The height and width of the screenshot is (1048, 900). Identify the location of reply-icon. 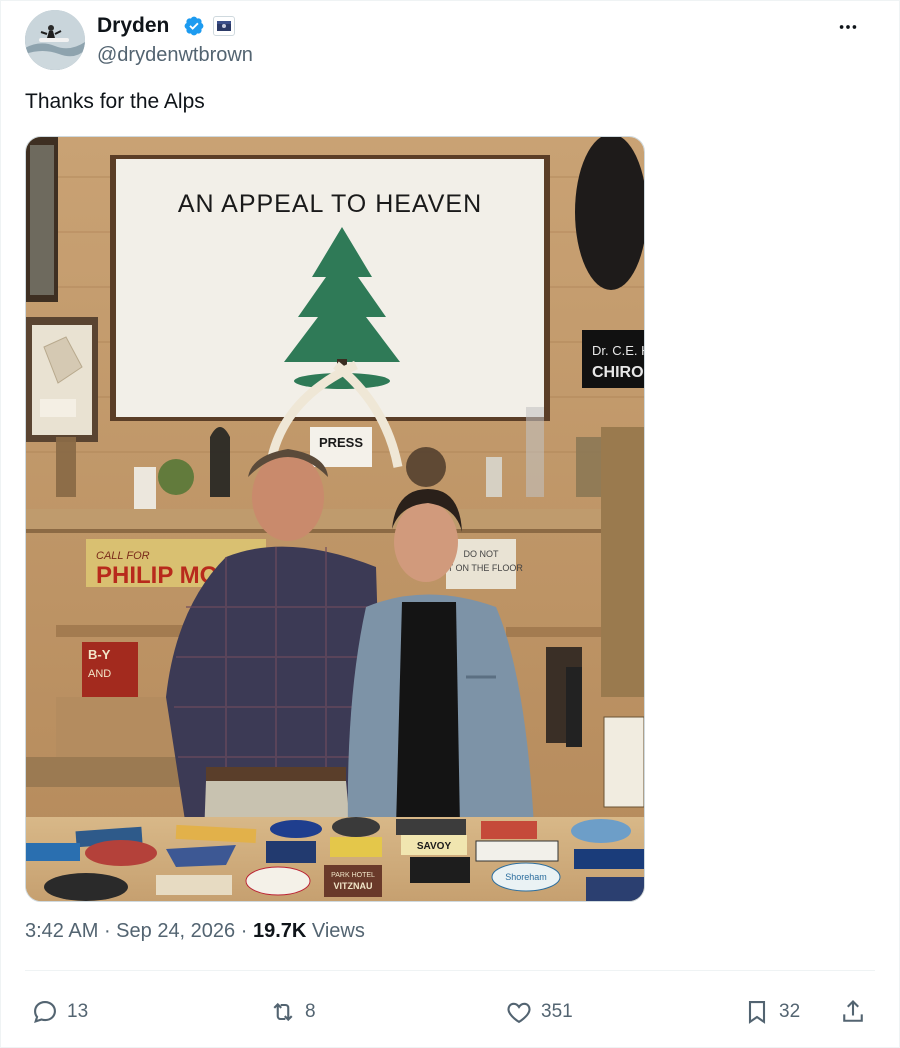
(45, 1012).